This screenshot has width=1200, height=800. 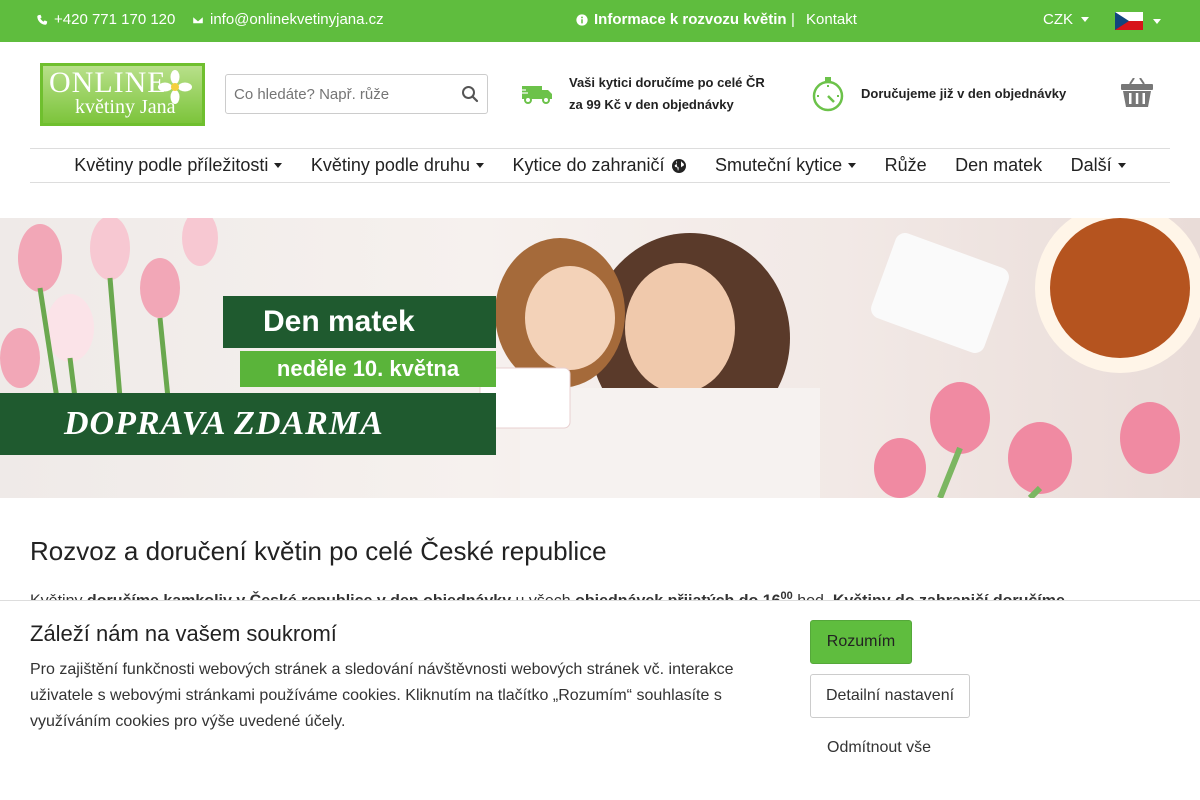 I want to click on email-link: info@onlinekvetinyjana.cz, so click(x=288, y=19).